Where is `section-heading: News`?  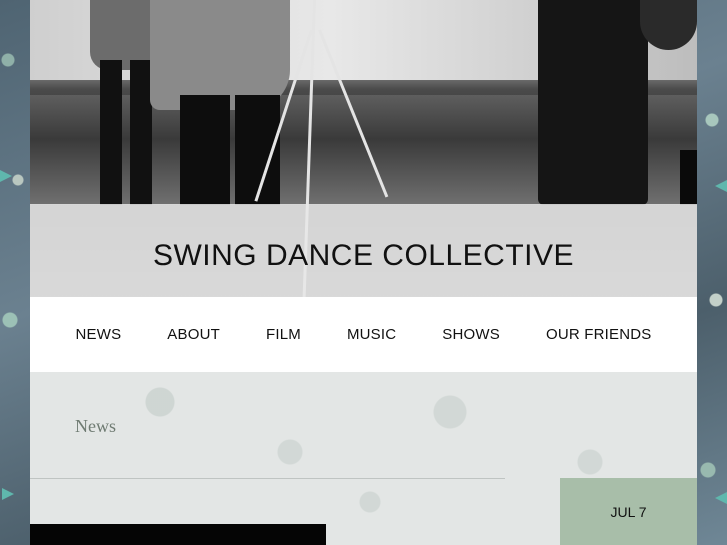
section-heading: News is located at coordinates (95, 426).